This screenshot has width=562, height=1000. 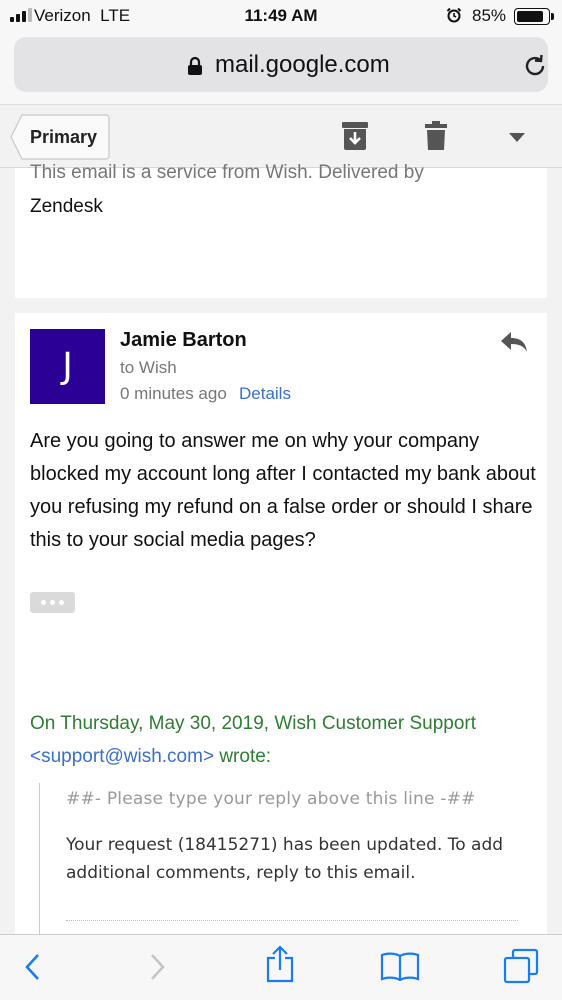 I want to click on back-icon, so click(x=32, y=967).